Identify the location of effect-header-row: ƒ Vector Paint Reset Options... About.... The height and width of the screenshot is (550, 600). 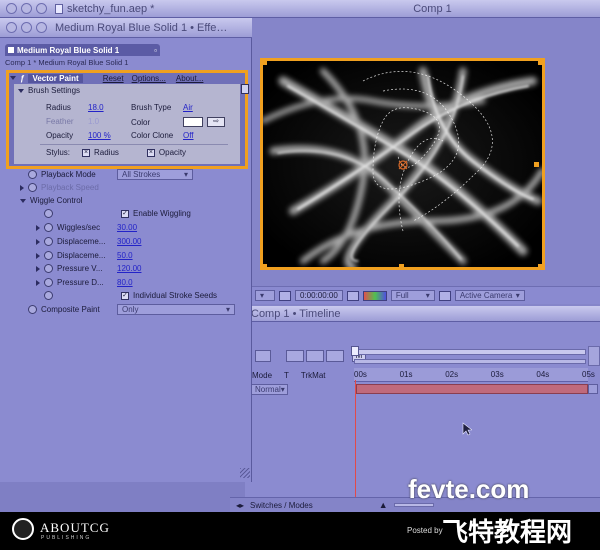
(128, 78).